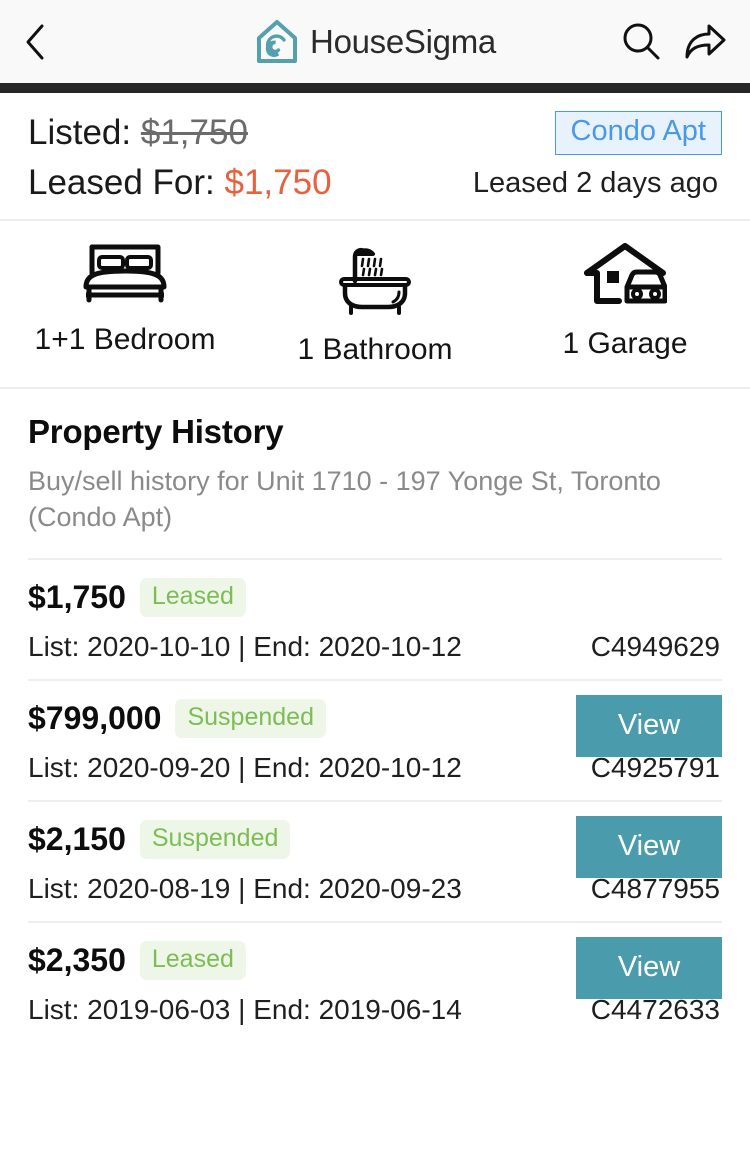  I want to click on dark-divider-strip, so click(375, 88).